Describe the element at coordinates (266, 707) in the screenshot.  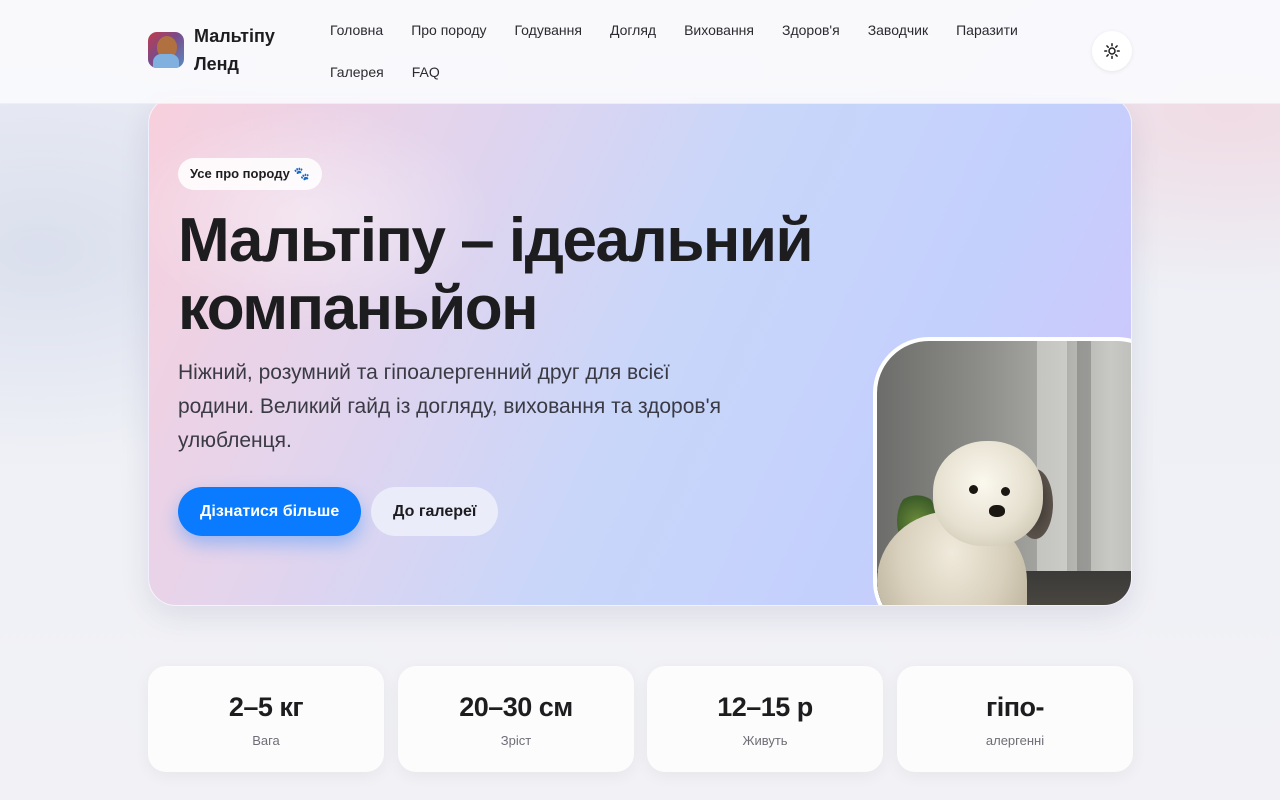
I see `stat-value: 2–5 кг` at that location.